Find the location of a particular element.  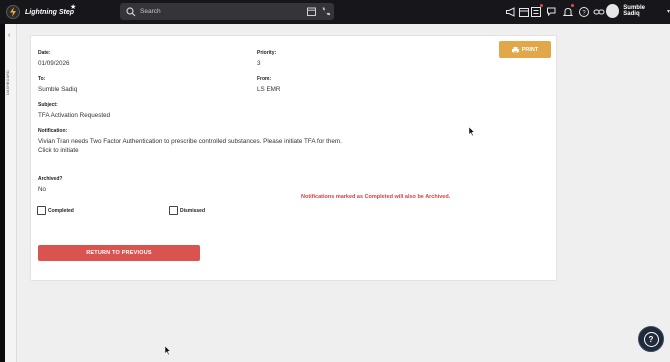

print-button: PRINT is located at coordinates (525, 49).